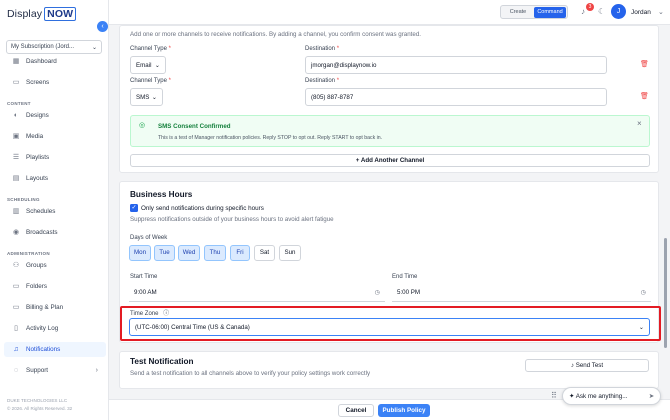 The width and height of the screenshot is (670, 420). I want to click on send-test-label: Send Test, so click(589, 365).